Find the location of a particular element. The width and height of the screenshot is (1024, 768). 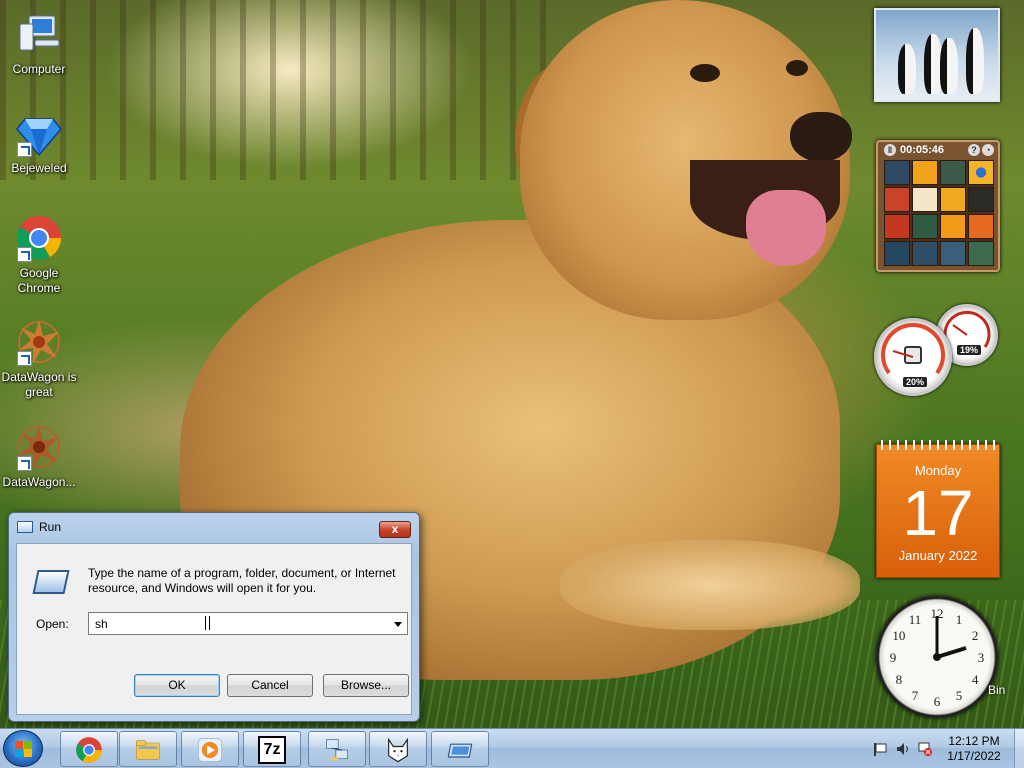

desktop-icon-google-chrome: Google Chrome is located at coordinates (39, 255).